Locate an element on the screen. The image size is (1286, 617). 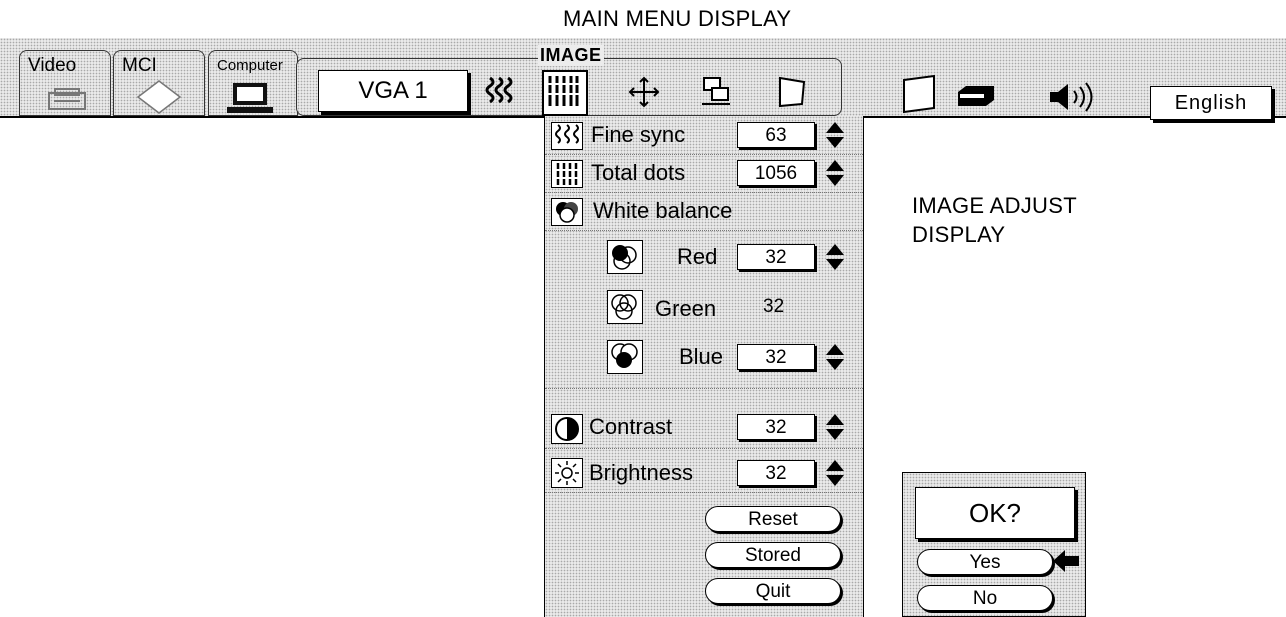
mci-source-button: MCI is located at coordinates (159, 83).